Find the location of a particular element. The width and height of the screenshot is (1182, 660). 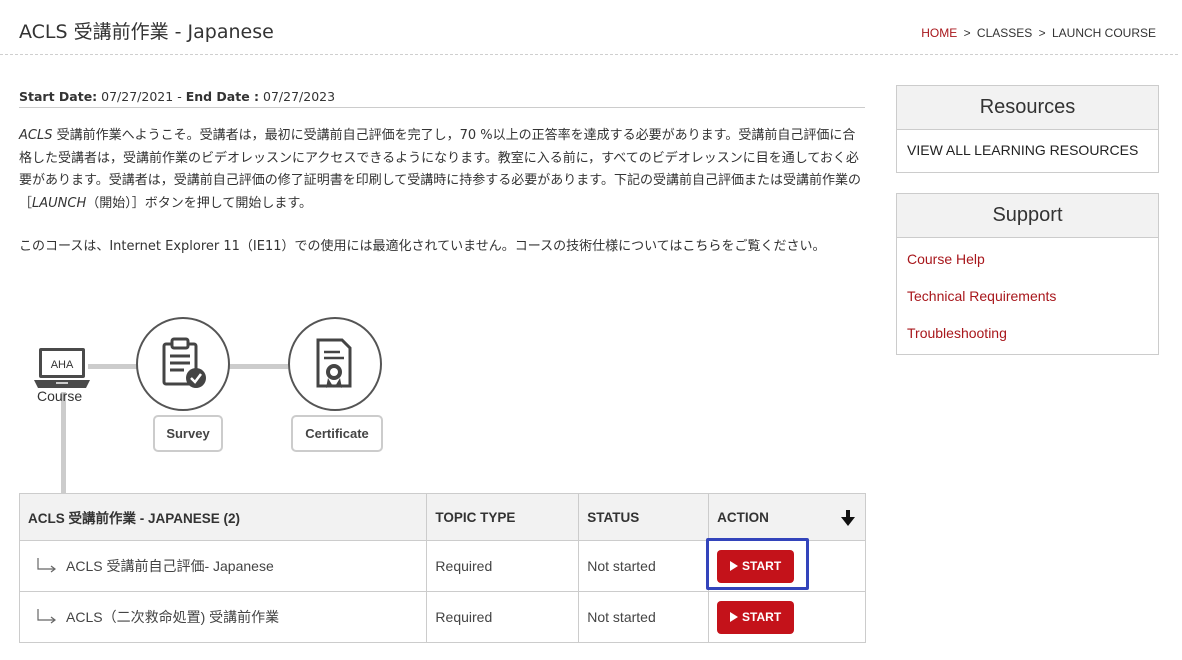

date-dash: - is located at coordinates (179, 96).